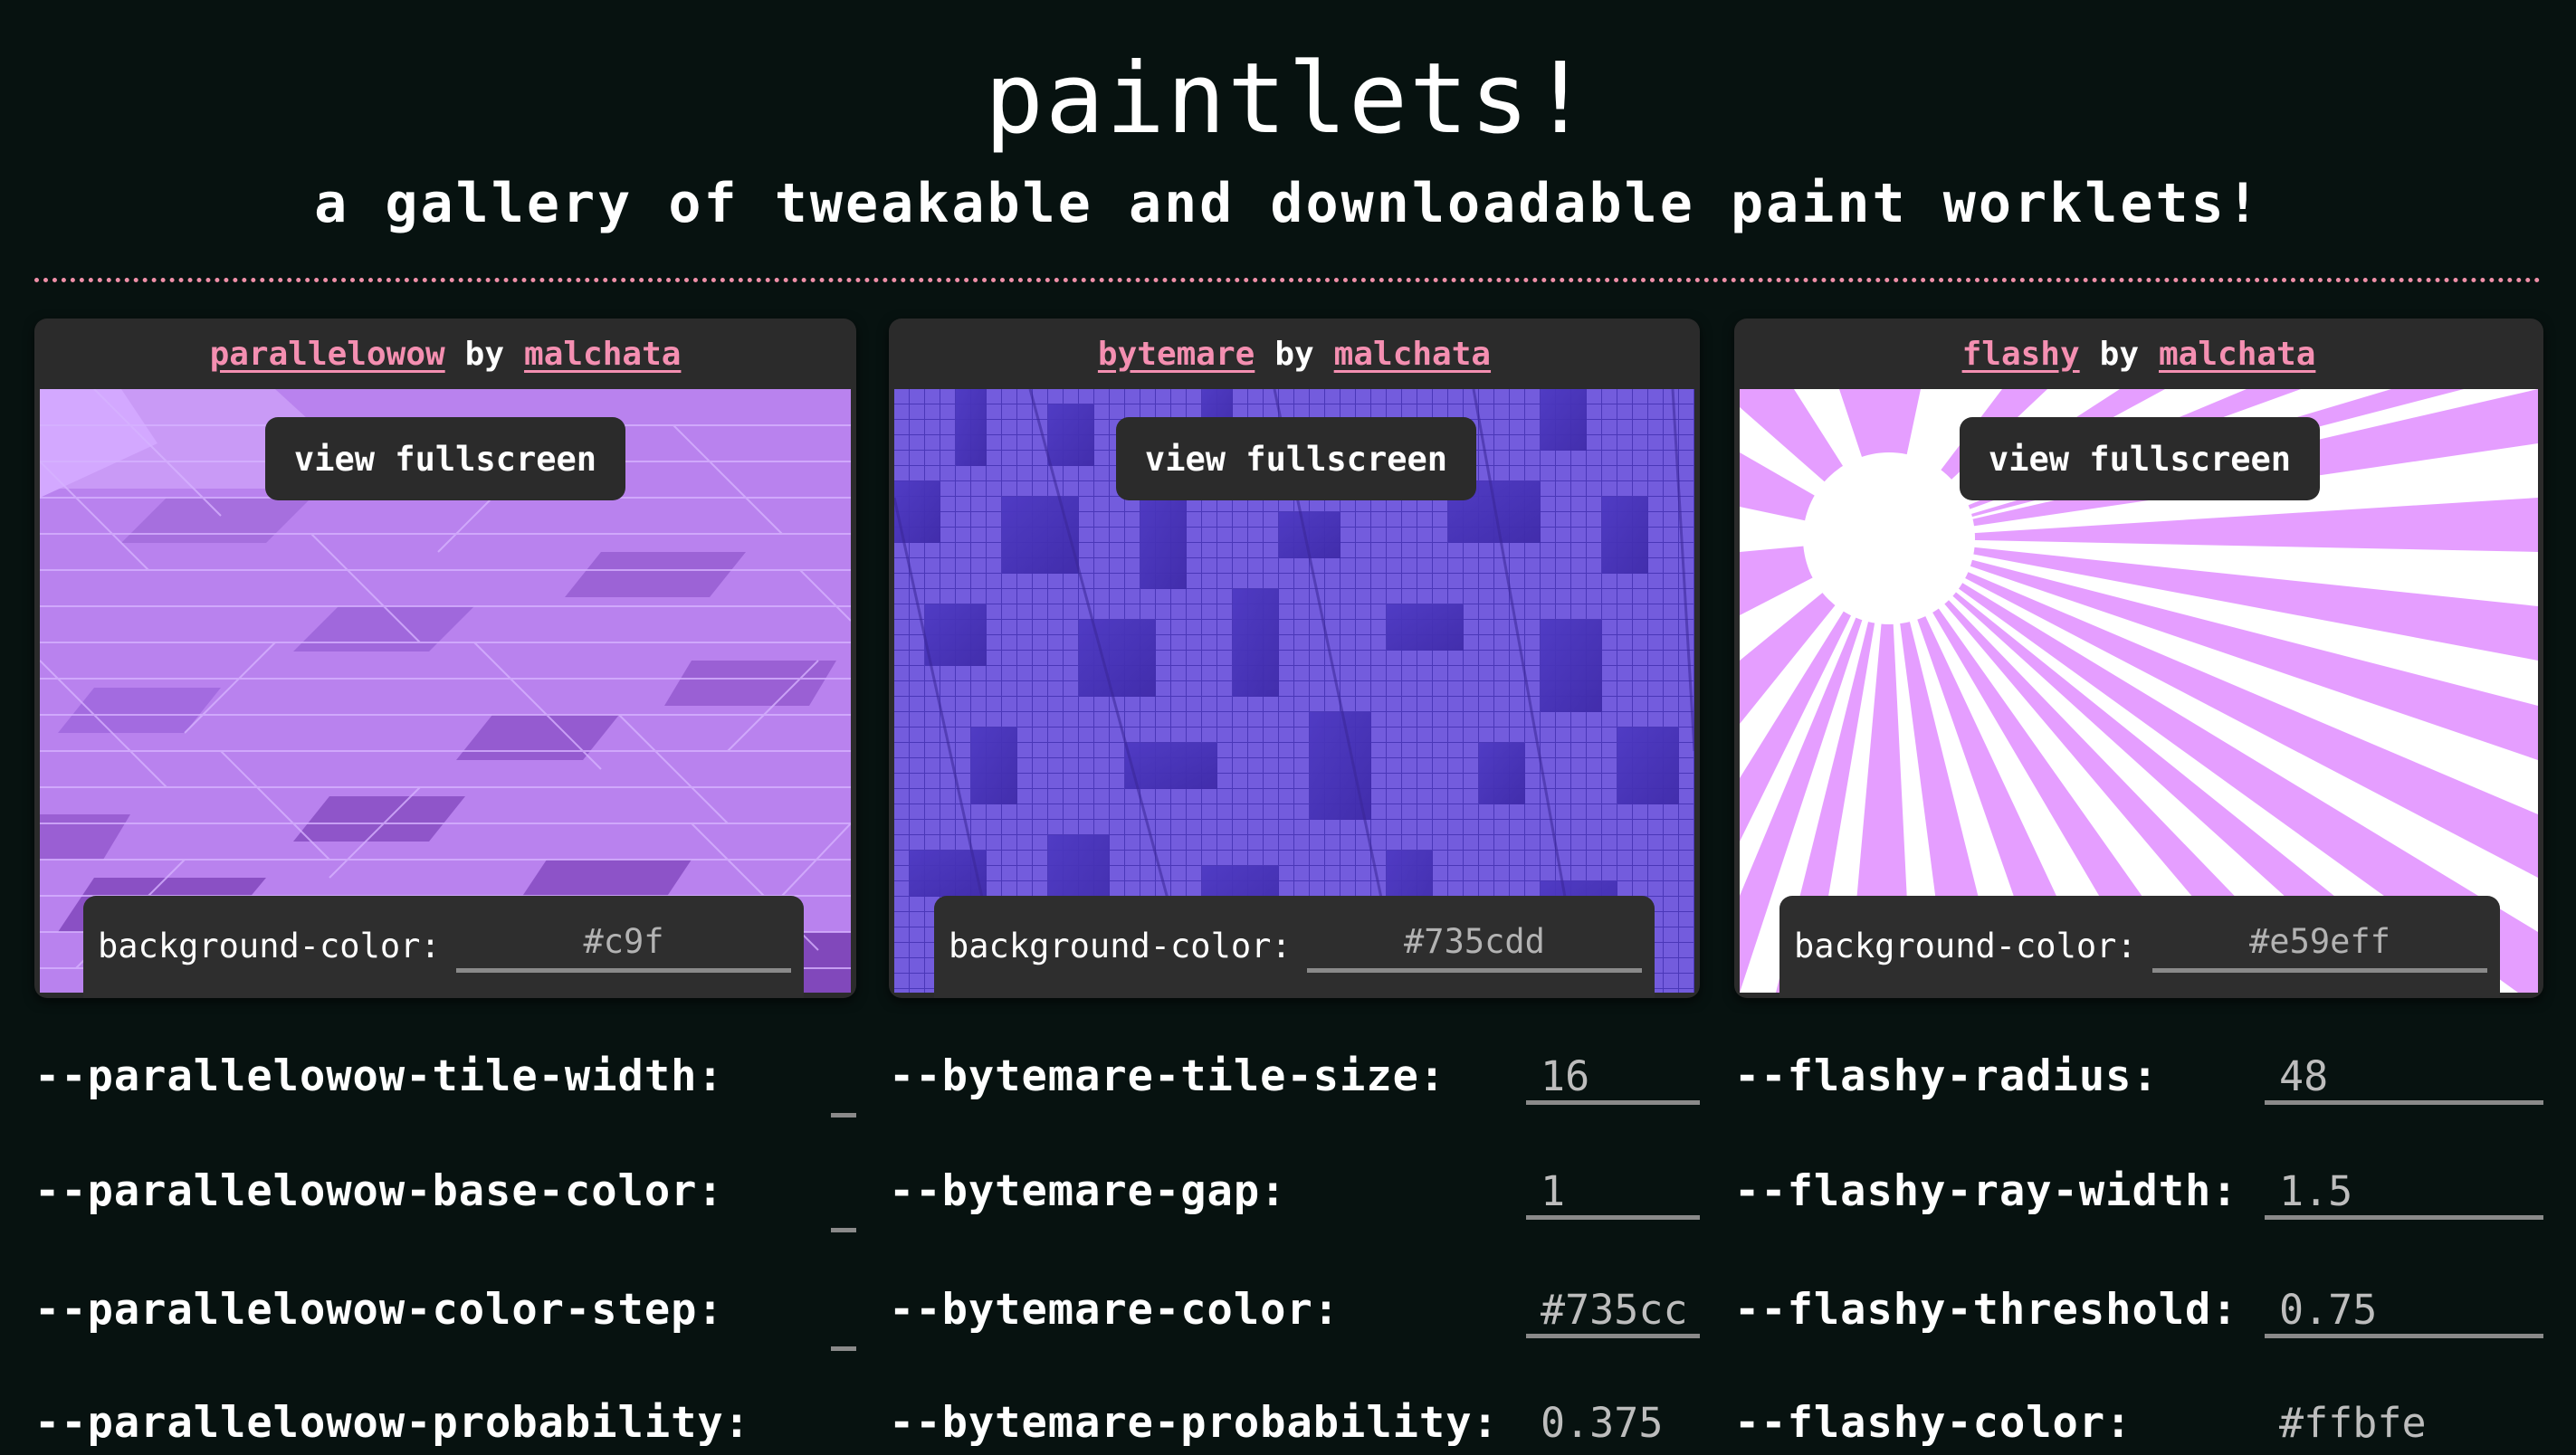  What do you see at coordinates (1115, 1310) in the screenshot?
I see `property-label: --bytemare-color:` at bounding box center [1115, 1310].